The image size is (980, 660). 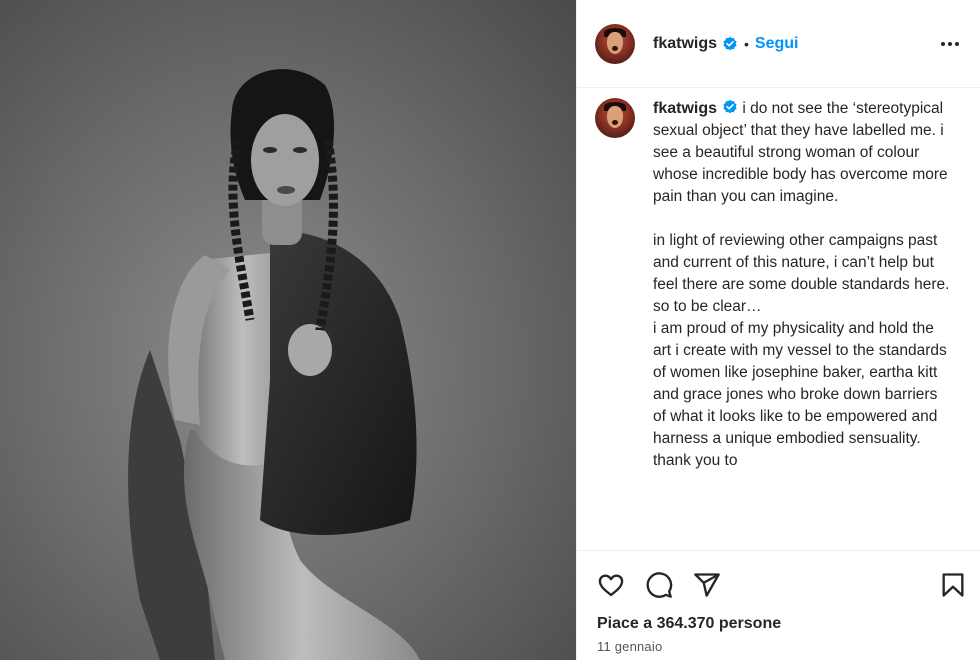 I want to click on more-options-icon, so click(x=950, y=44).